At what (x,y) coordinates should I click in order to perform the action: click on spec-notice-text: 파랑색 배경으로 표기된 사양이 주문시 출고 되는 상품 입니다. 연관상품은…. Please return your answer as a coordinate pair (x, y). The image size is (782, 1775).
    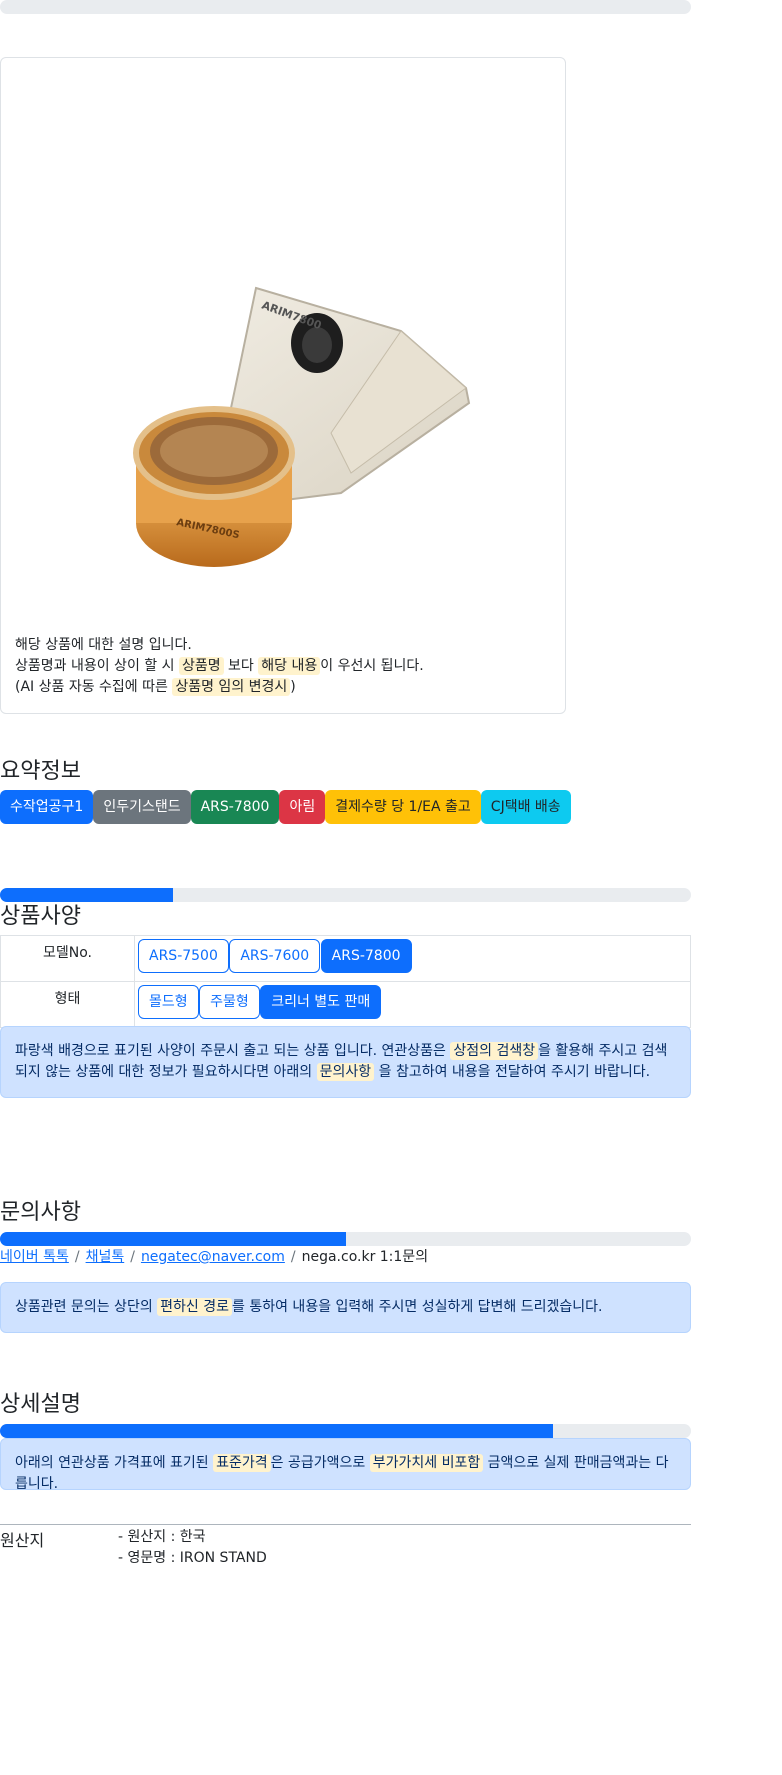
    Looking at the image, I should click on (345, 1055).